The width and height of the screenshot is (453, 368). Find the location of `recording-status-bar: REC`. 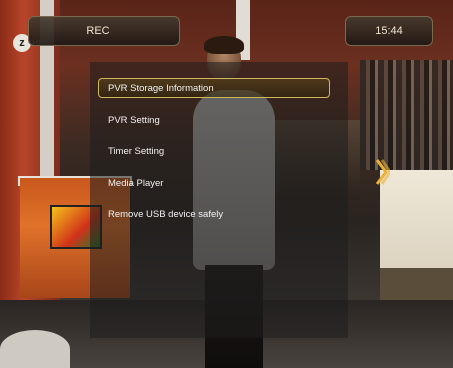

recording-status-bar: REC is located at coordinates (104, 31).